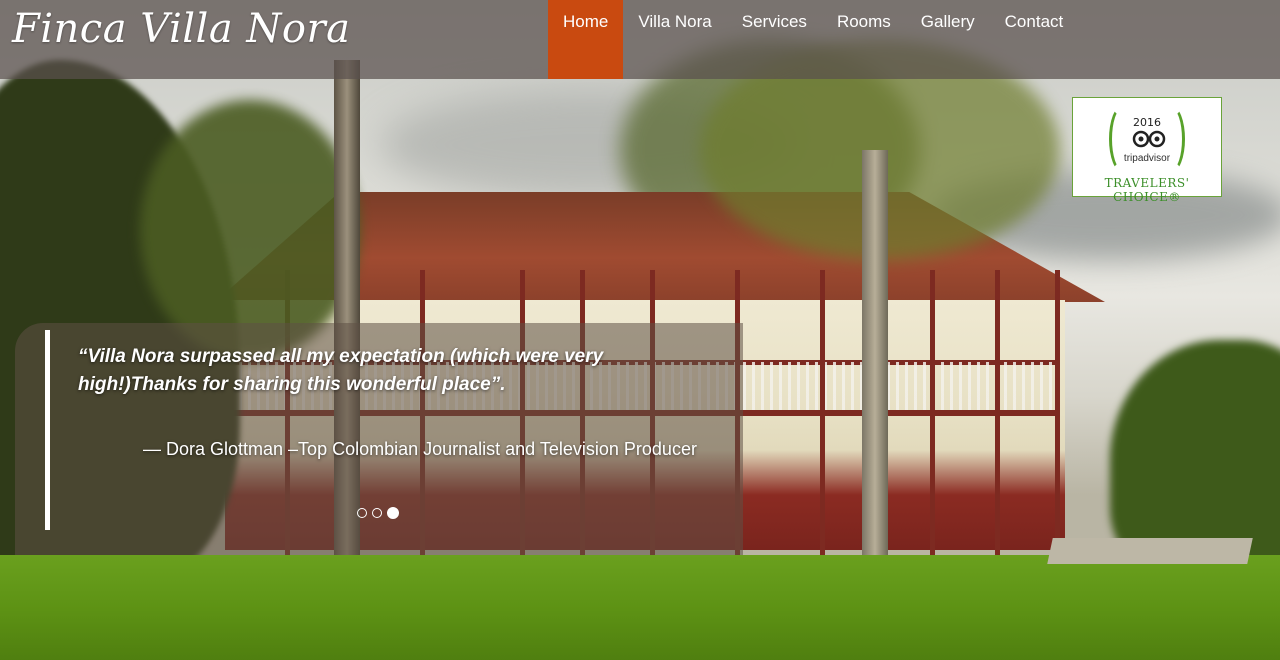 The image size is (1280, 660). Describe the element at coordinates (47, 430) in the screenshot. I see `quote-accent-bar` at that location.